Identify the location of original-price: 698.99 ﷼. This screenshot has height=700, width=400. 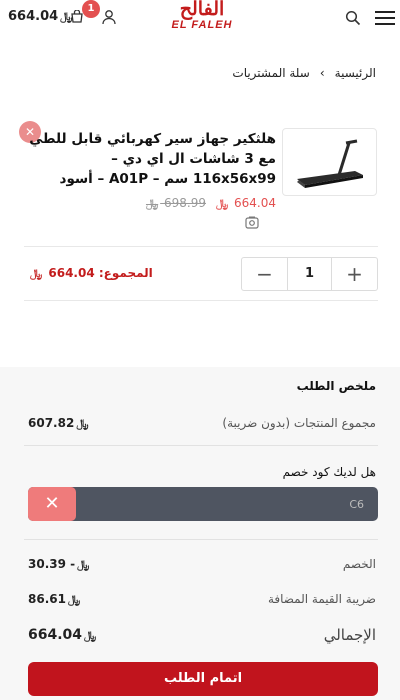
(175, 203).